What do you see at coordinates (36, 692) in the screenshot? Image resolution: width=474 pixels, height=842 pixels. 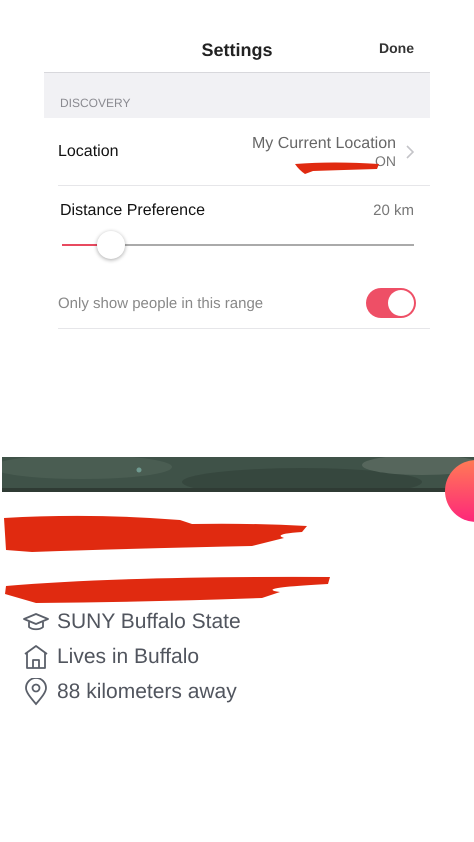 I see `location-pin-icon` at bounding box center [36, 692].